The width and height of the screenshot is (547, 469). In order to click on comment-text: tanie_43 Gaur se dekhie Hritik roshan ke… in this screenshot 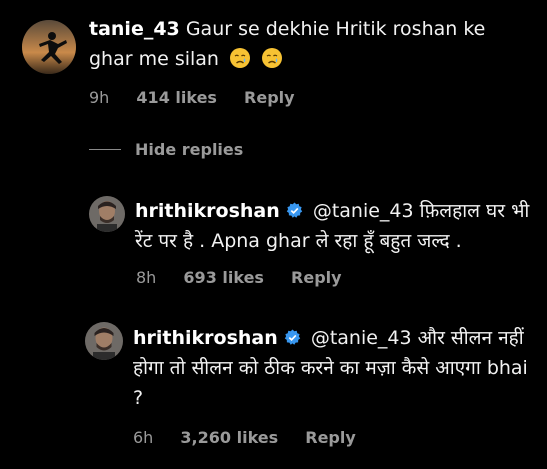, I will do `click(309, 44)`.